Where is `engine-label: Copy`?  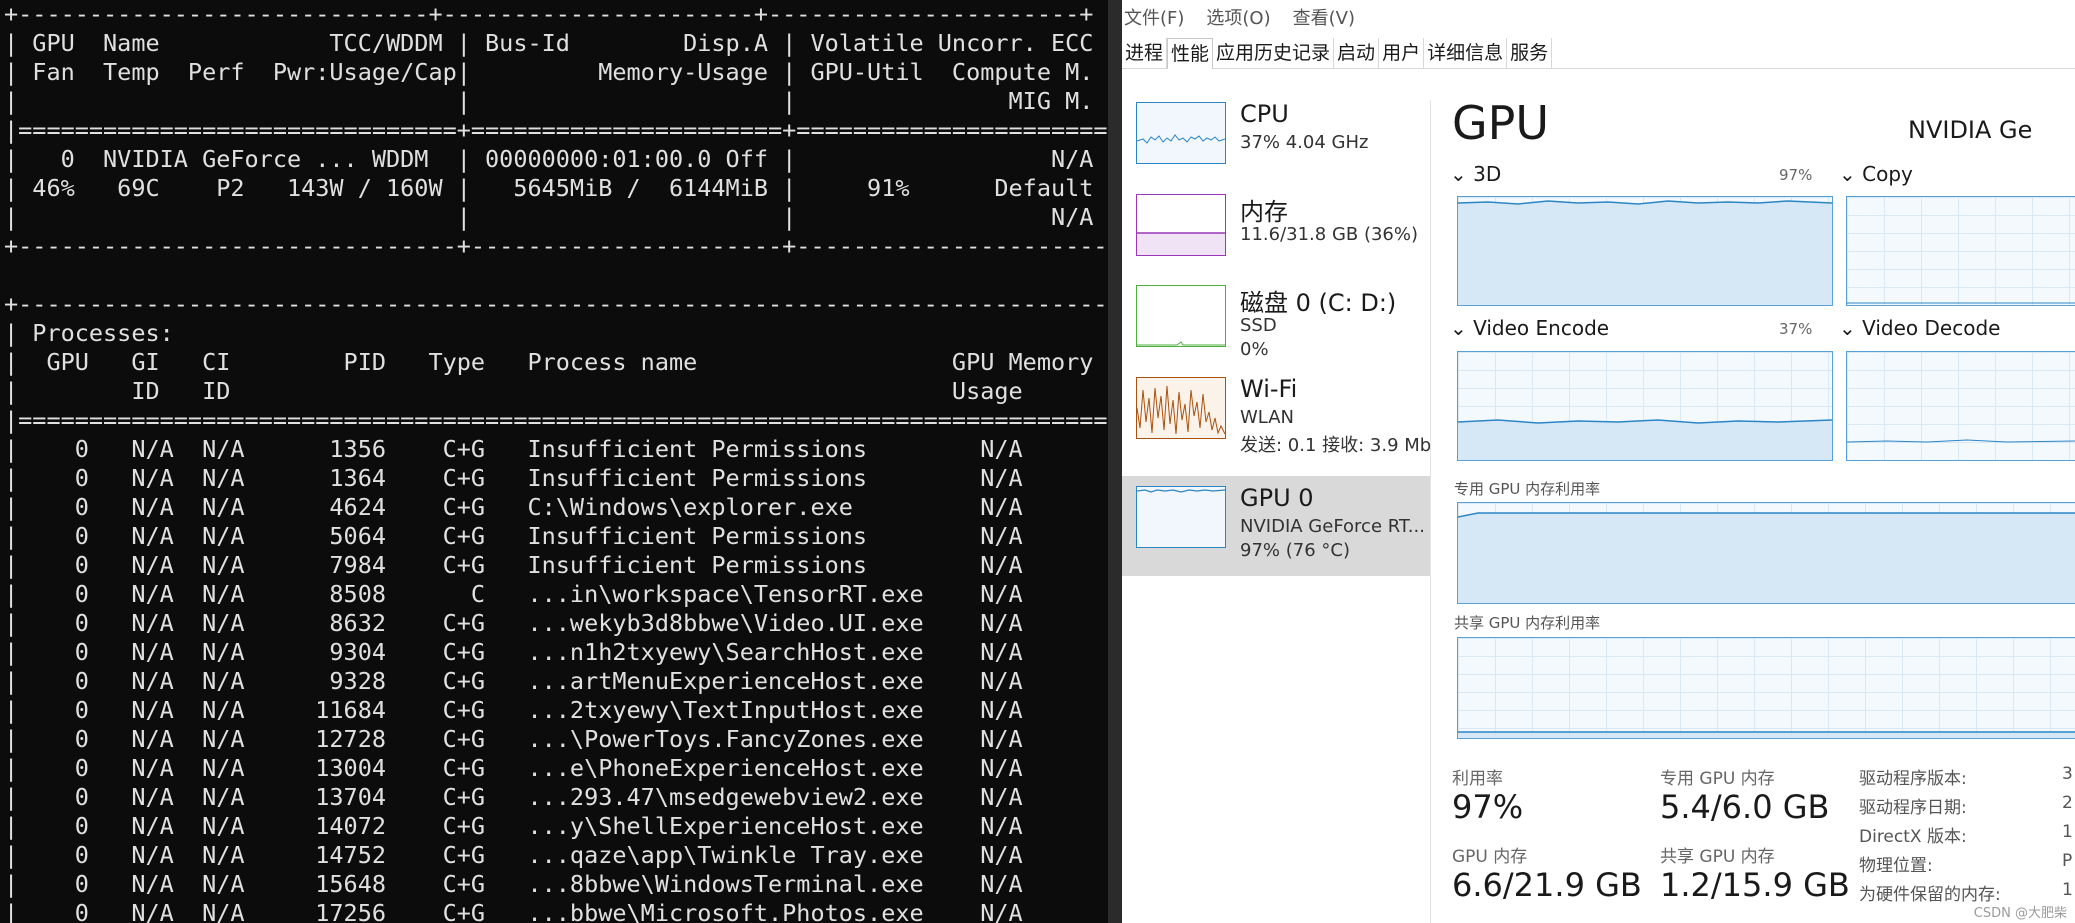
engine-label: Copy is located at coordinates (1887, 174).